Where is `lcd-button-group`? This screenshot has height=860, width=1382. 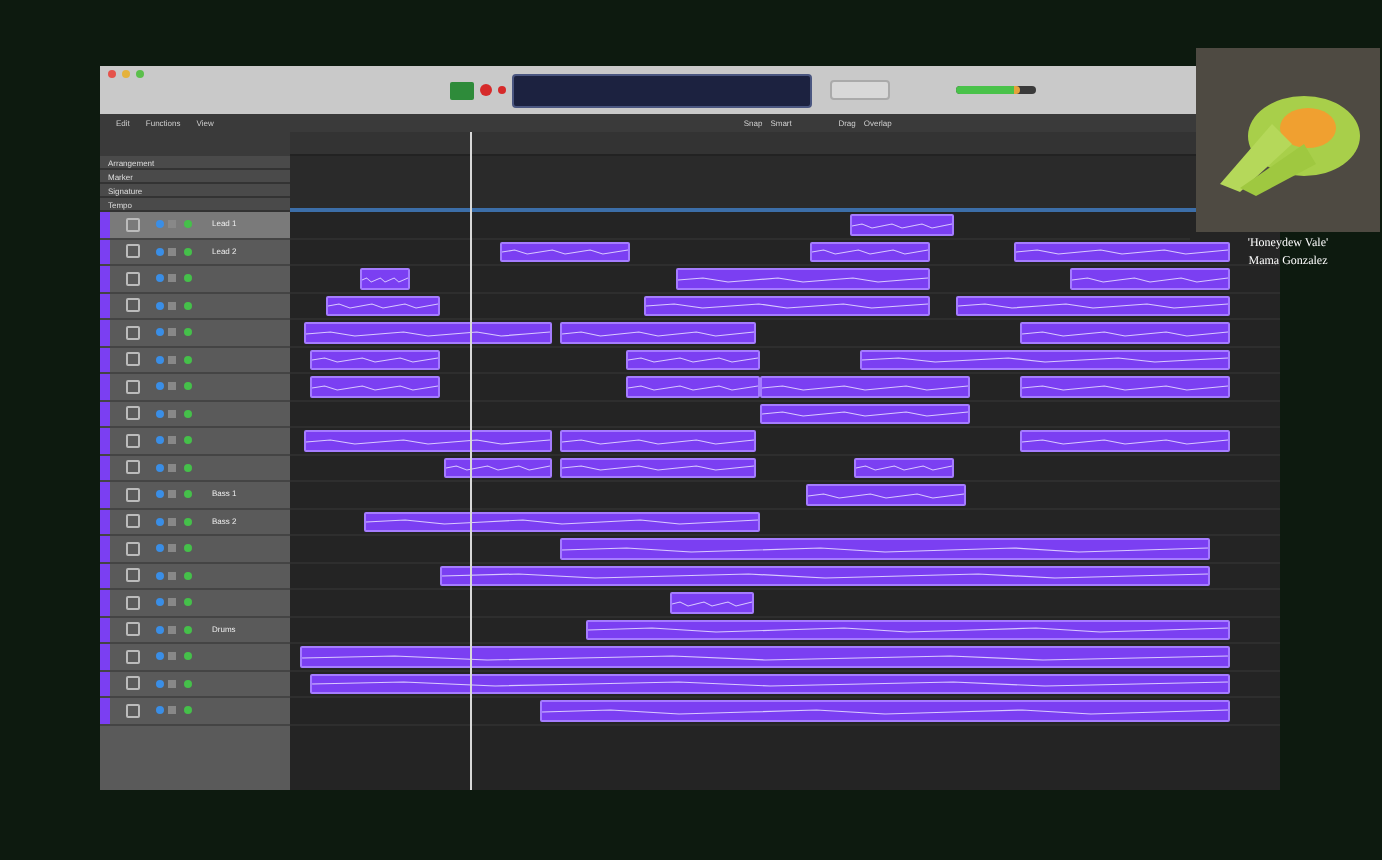 lcd-button-group is located at coordinates (860, 90).